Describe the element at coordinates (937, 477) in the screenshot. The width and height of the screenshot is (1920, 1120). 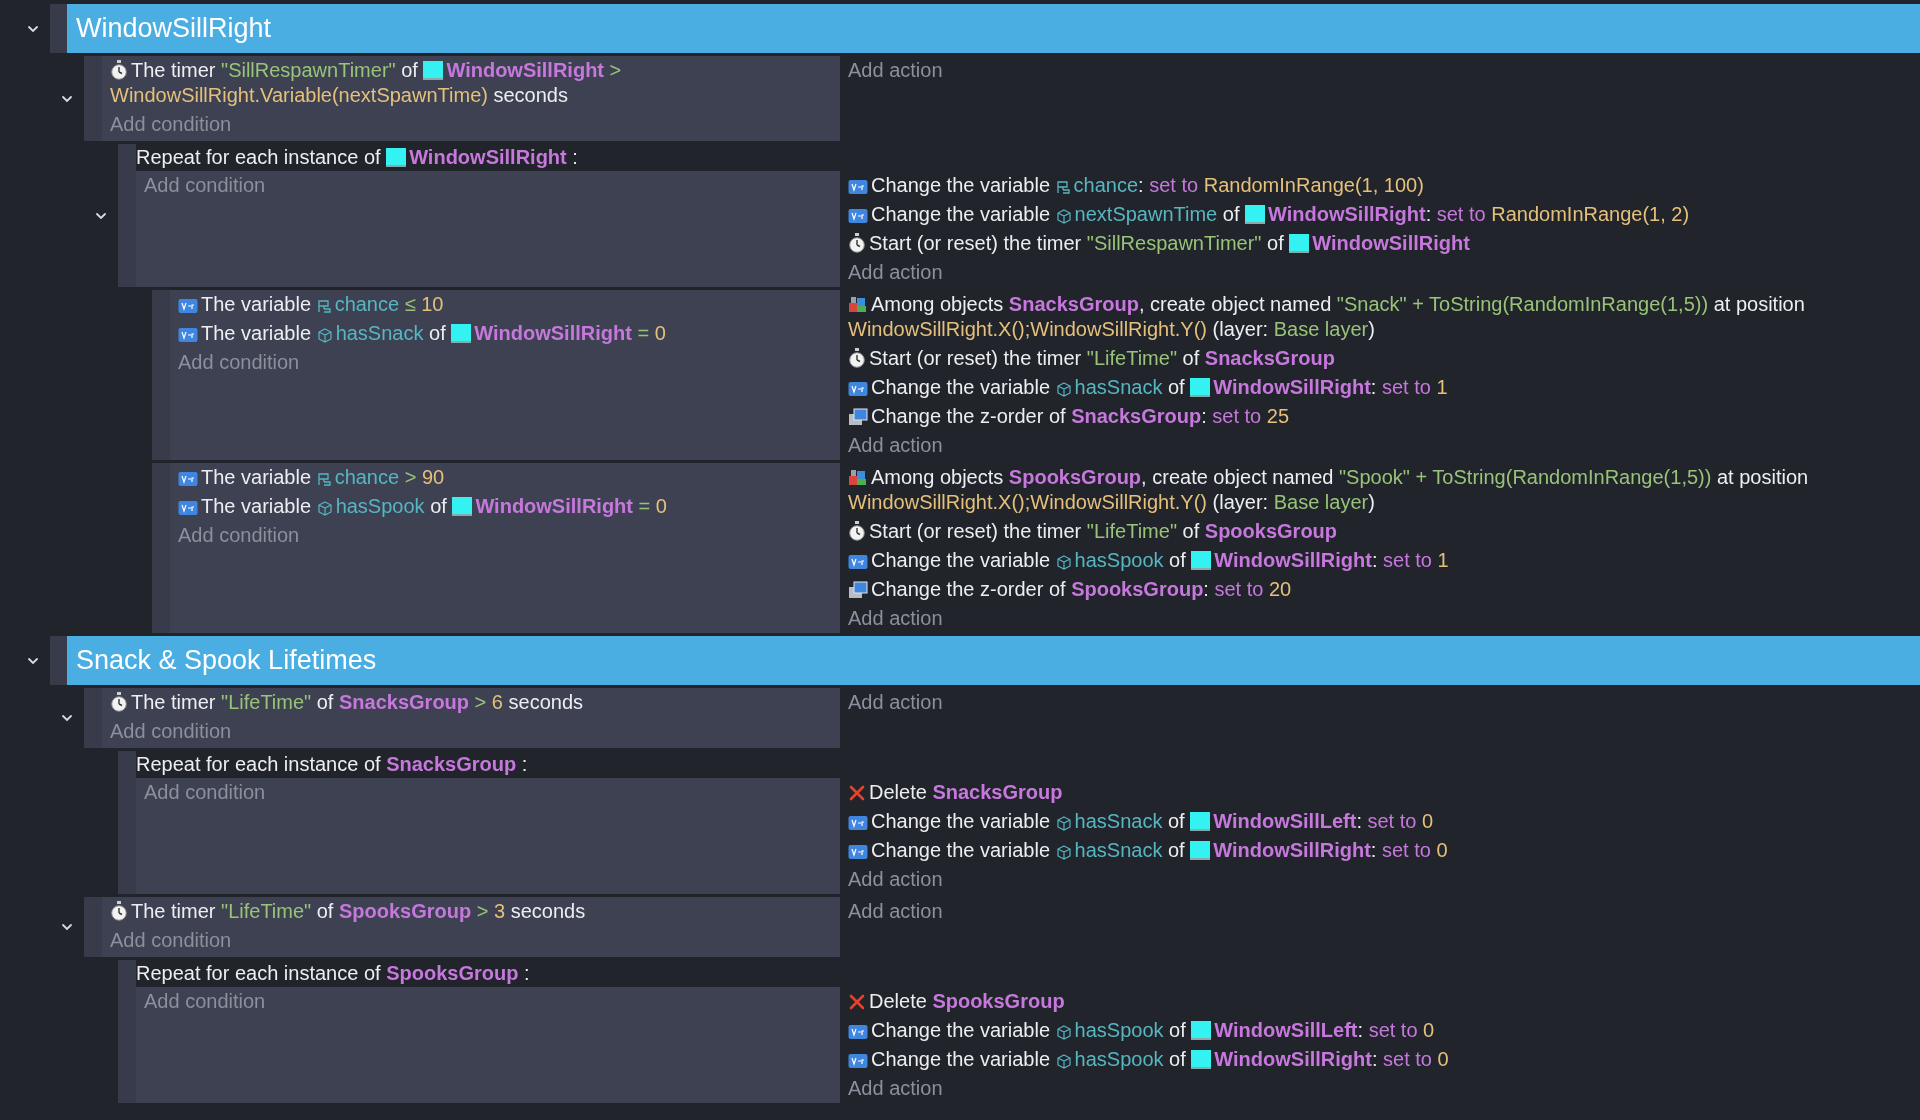
I see `statement-text: Among objects` at that location.